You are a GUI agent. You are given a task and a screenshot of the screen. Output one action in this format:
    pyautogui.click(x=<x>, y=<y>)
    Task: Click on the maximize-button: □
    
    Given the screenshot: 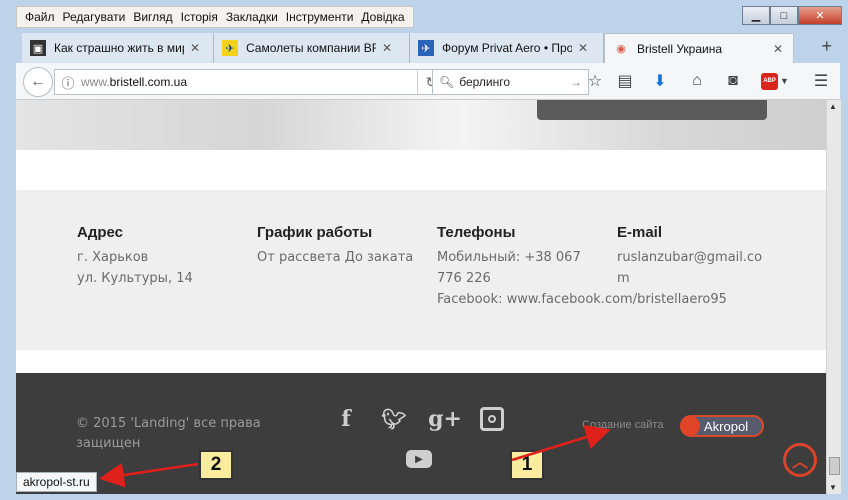 What is the action you would take?
    pyautogui.click(x=784, y=15)
    